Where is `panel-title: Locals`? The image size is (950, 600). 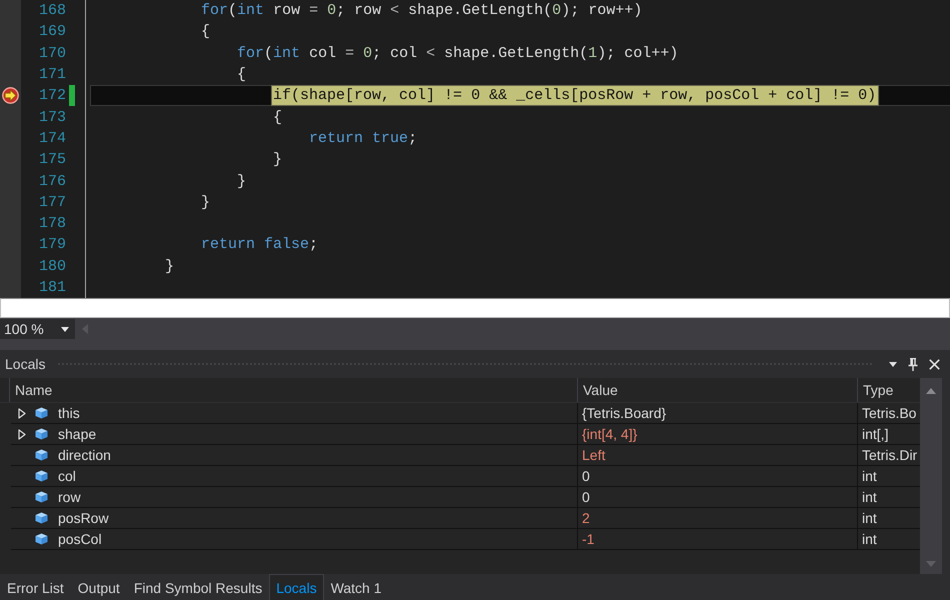 panel-title: Locals is located at coordinates (25, 364).